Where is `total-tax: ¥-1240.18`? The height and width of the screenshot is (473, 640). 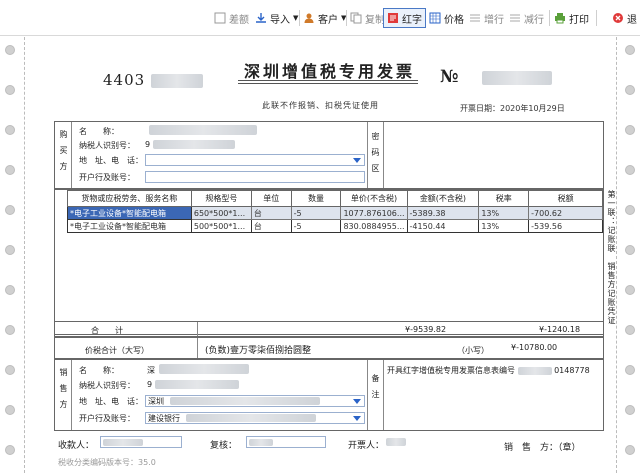 total-tax: ¥-1240.18 is located at coordinates (560, 329).